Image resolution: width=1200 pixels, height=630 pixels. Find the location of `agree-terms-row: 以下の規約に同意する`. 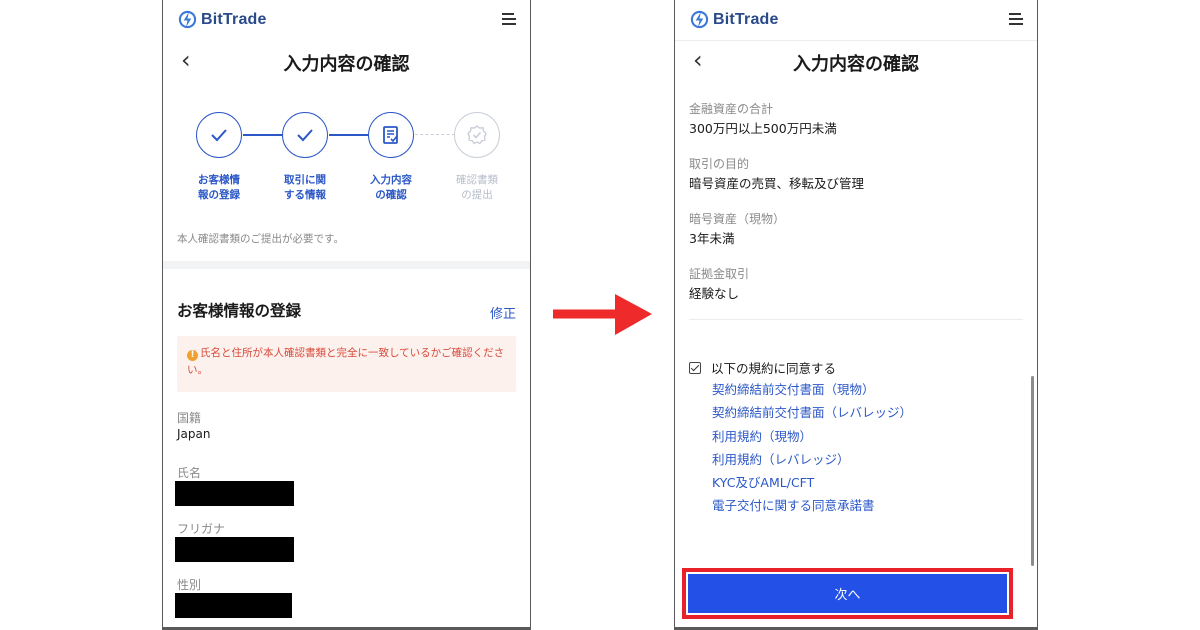

agree-terms-row: 以下の規約に同意する is located at coordinates (762, 367).